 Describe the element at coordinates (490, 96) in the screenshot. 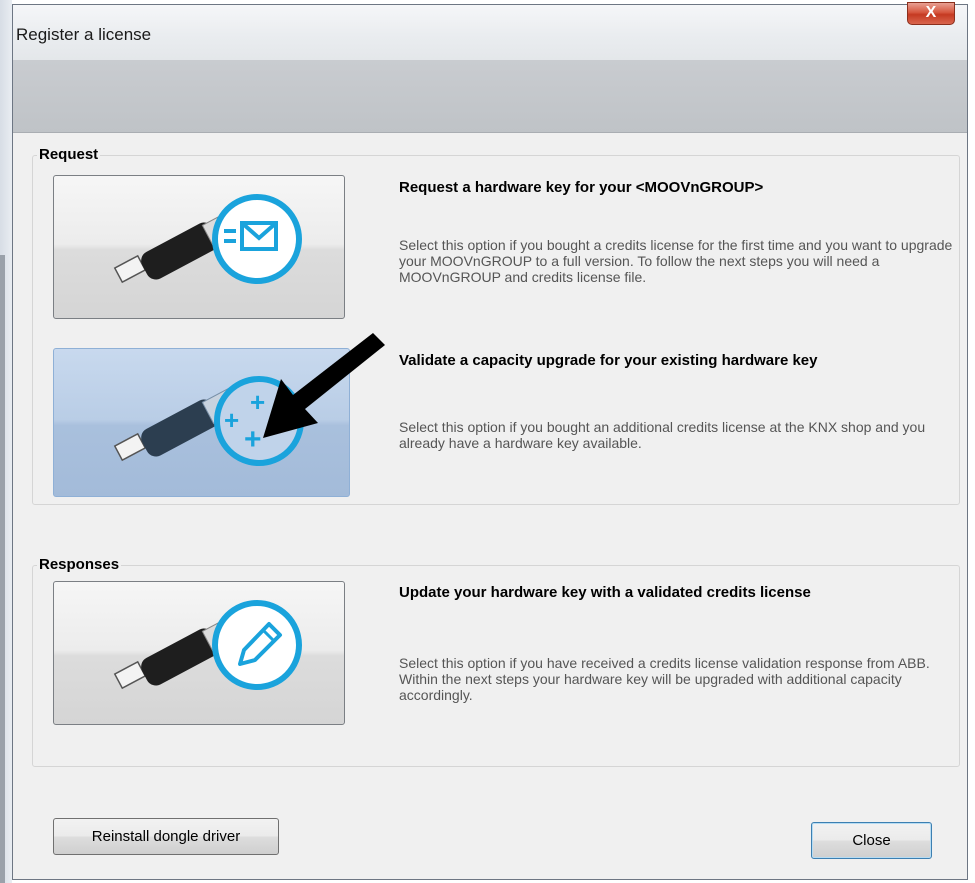

I see `header-banner` at that location.